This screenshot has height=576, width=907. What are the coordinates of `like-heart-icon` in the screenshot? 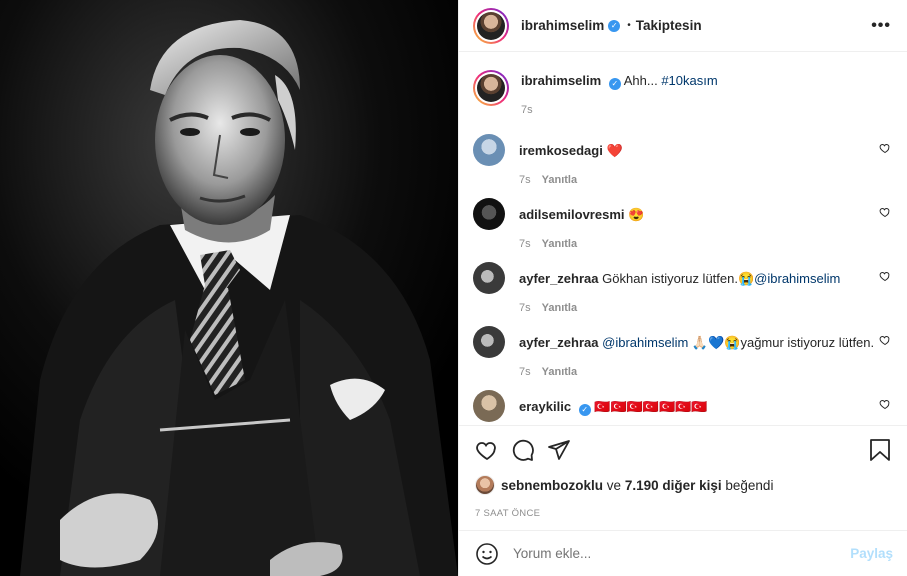 It's located at (487, 450).